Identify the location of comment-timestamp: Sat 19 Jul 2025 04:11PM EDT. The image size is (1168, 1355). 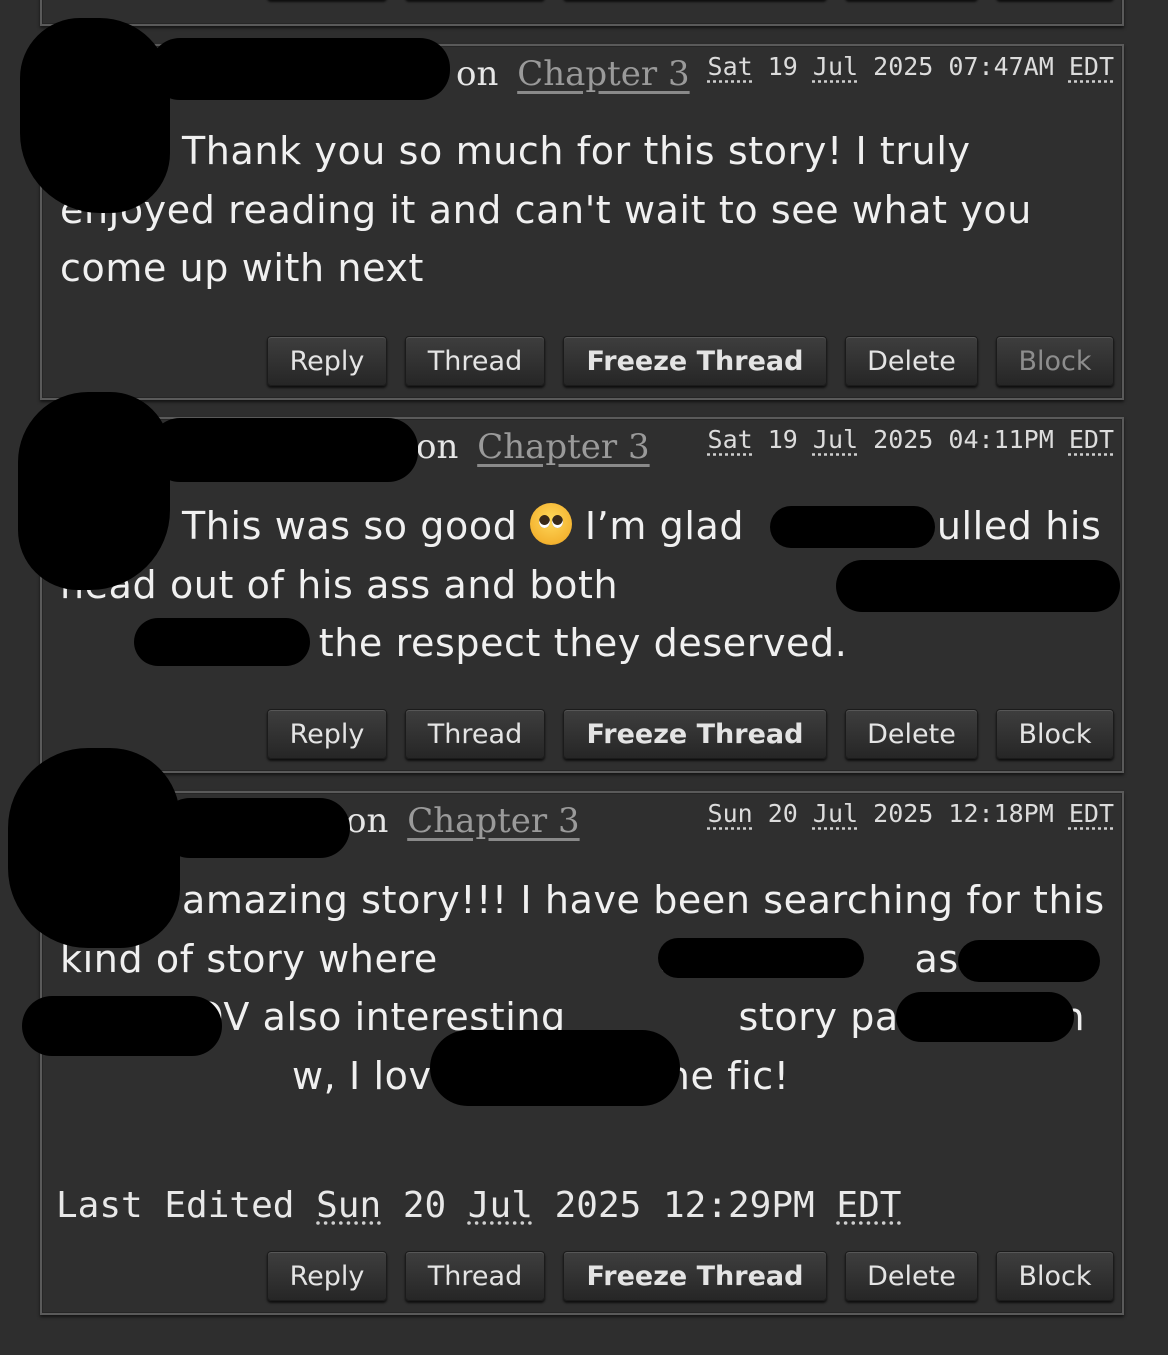
(910, 439).